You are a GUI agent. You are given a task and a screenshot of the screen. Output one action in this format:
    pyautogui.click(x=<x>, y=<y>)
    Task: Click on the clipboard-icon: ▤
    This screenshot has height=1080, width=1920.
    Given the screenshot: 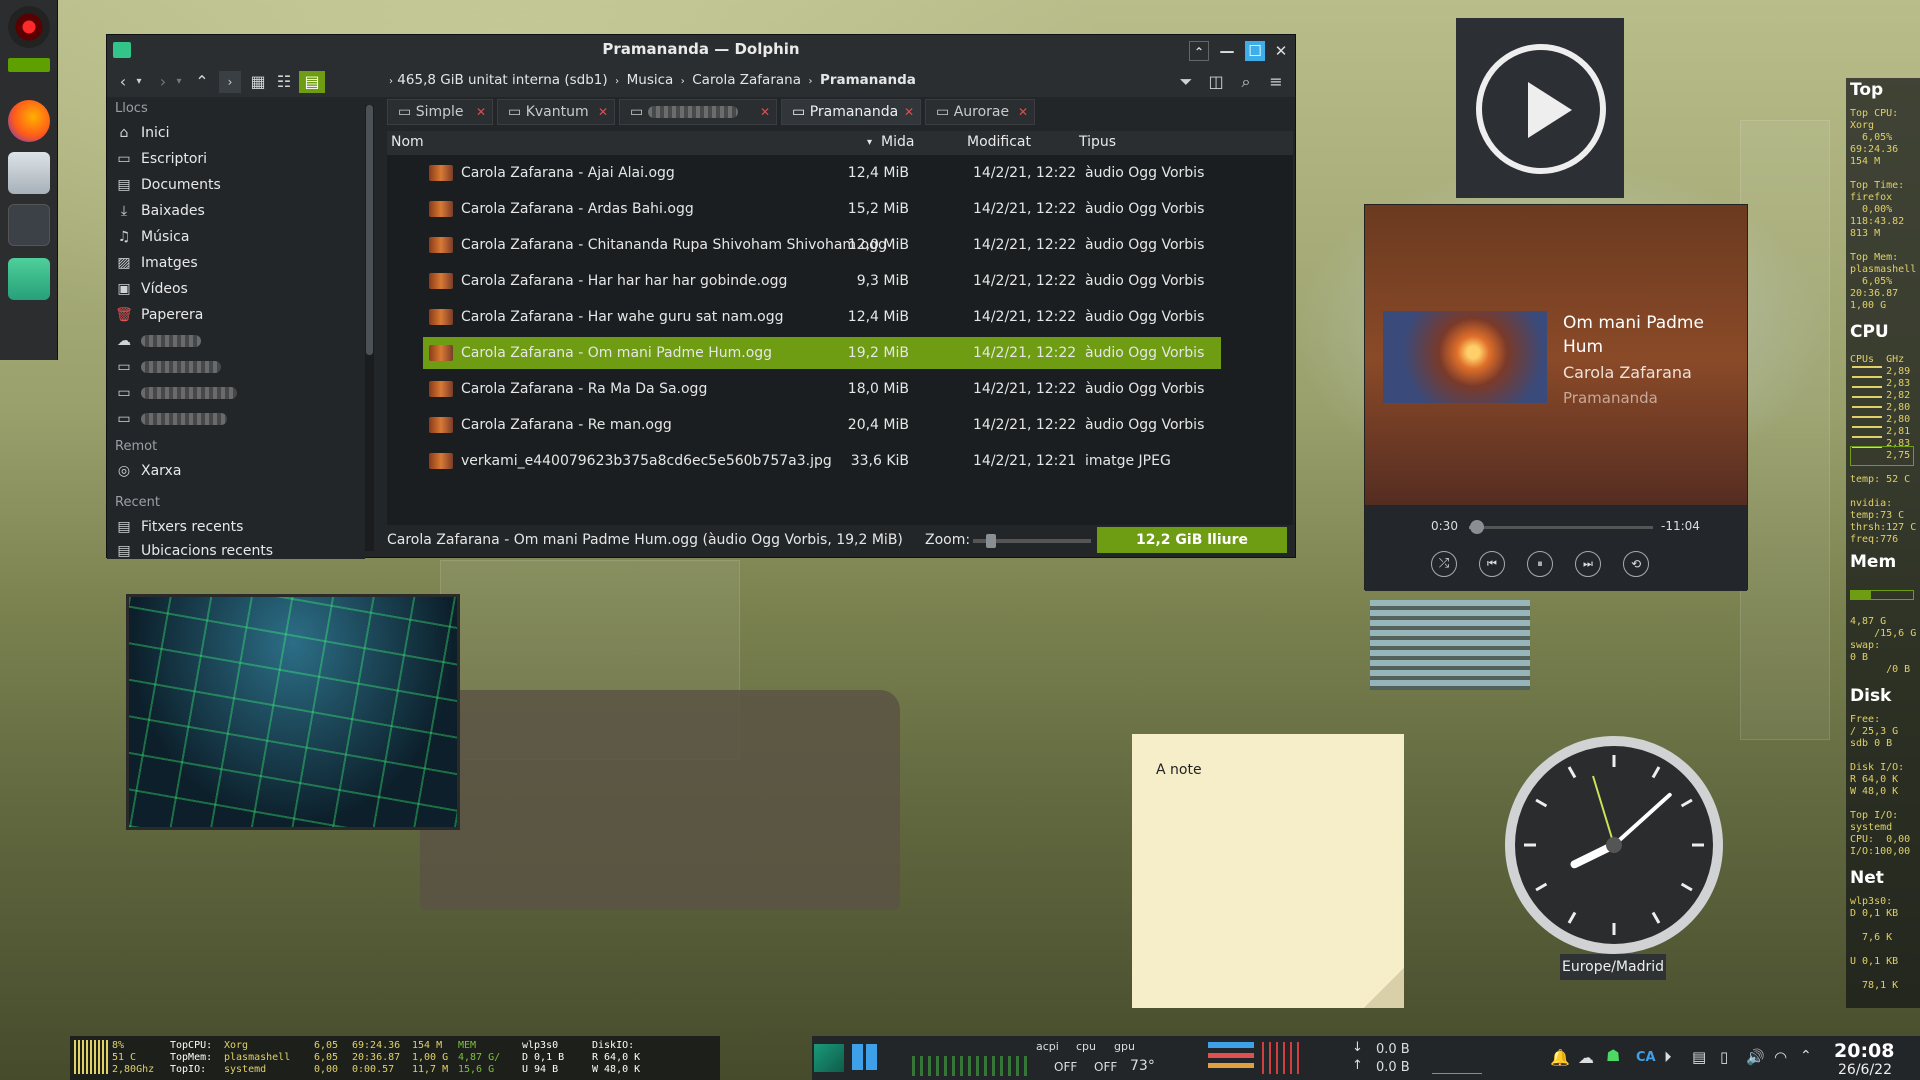 What is the action you would take?
    pyautogui.click(x=1699, y=1057)
    